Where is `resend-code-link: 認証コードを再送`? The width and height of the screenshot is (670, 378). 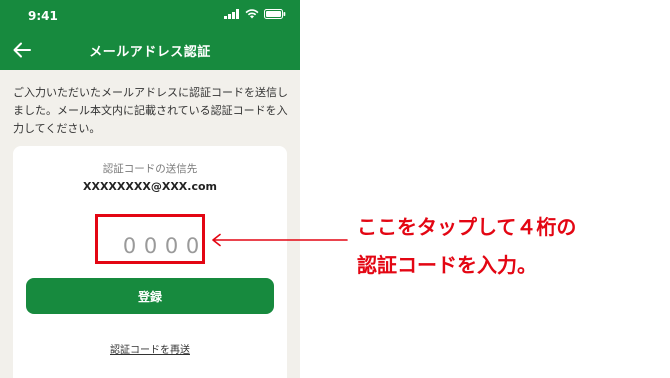
resend-code-link: 認証コードを再送 is located at coordinates (150, 348).